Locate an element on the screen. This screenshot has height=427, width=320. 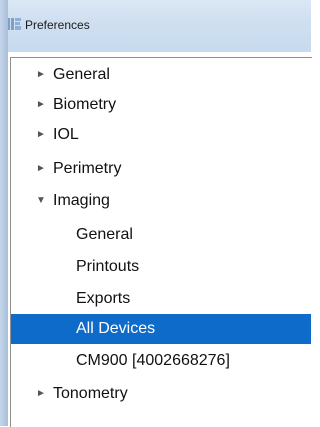
title-bar: Preferences is located at coordinates (155, 26).